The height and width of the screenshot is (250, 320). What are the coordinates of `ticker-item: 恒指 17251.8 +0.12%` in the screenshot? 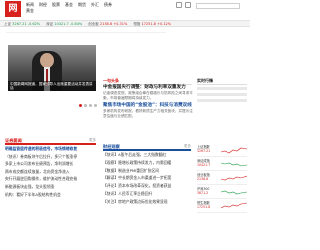 It's located at (152, 23).